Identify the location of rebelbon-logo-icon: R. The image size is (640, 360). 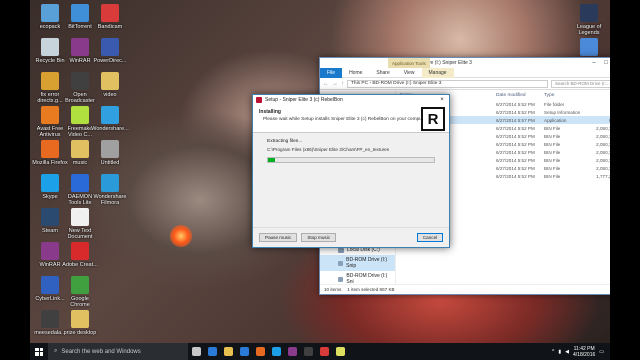
(433, 119).